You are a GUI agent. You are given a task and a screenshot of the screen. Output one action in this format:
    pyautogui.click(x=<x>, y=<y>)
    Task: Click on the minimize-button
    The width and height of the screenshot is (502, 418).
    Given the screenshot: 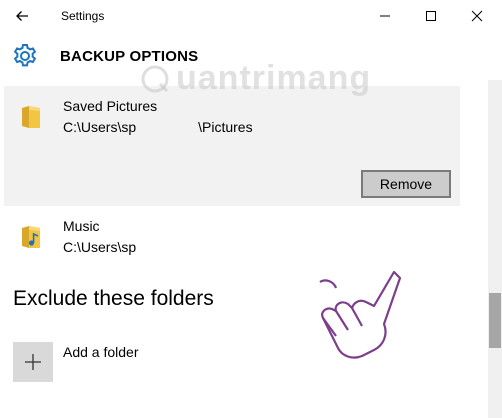 What is the action you would take?
    pyautogui.click(x=385, y=16)
    